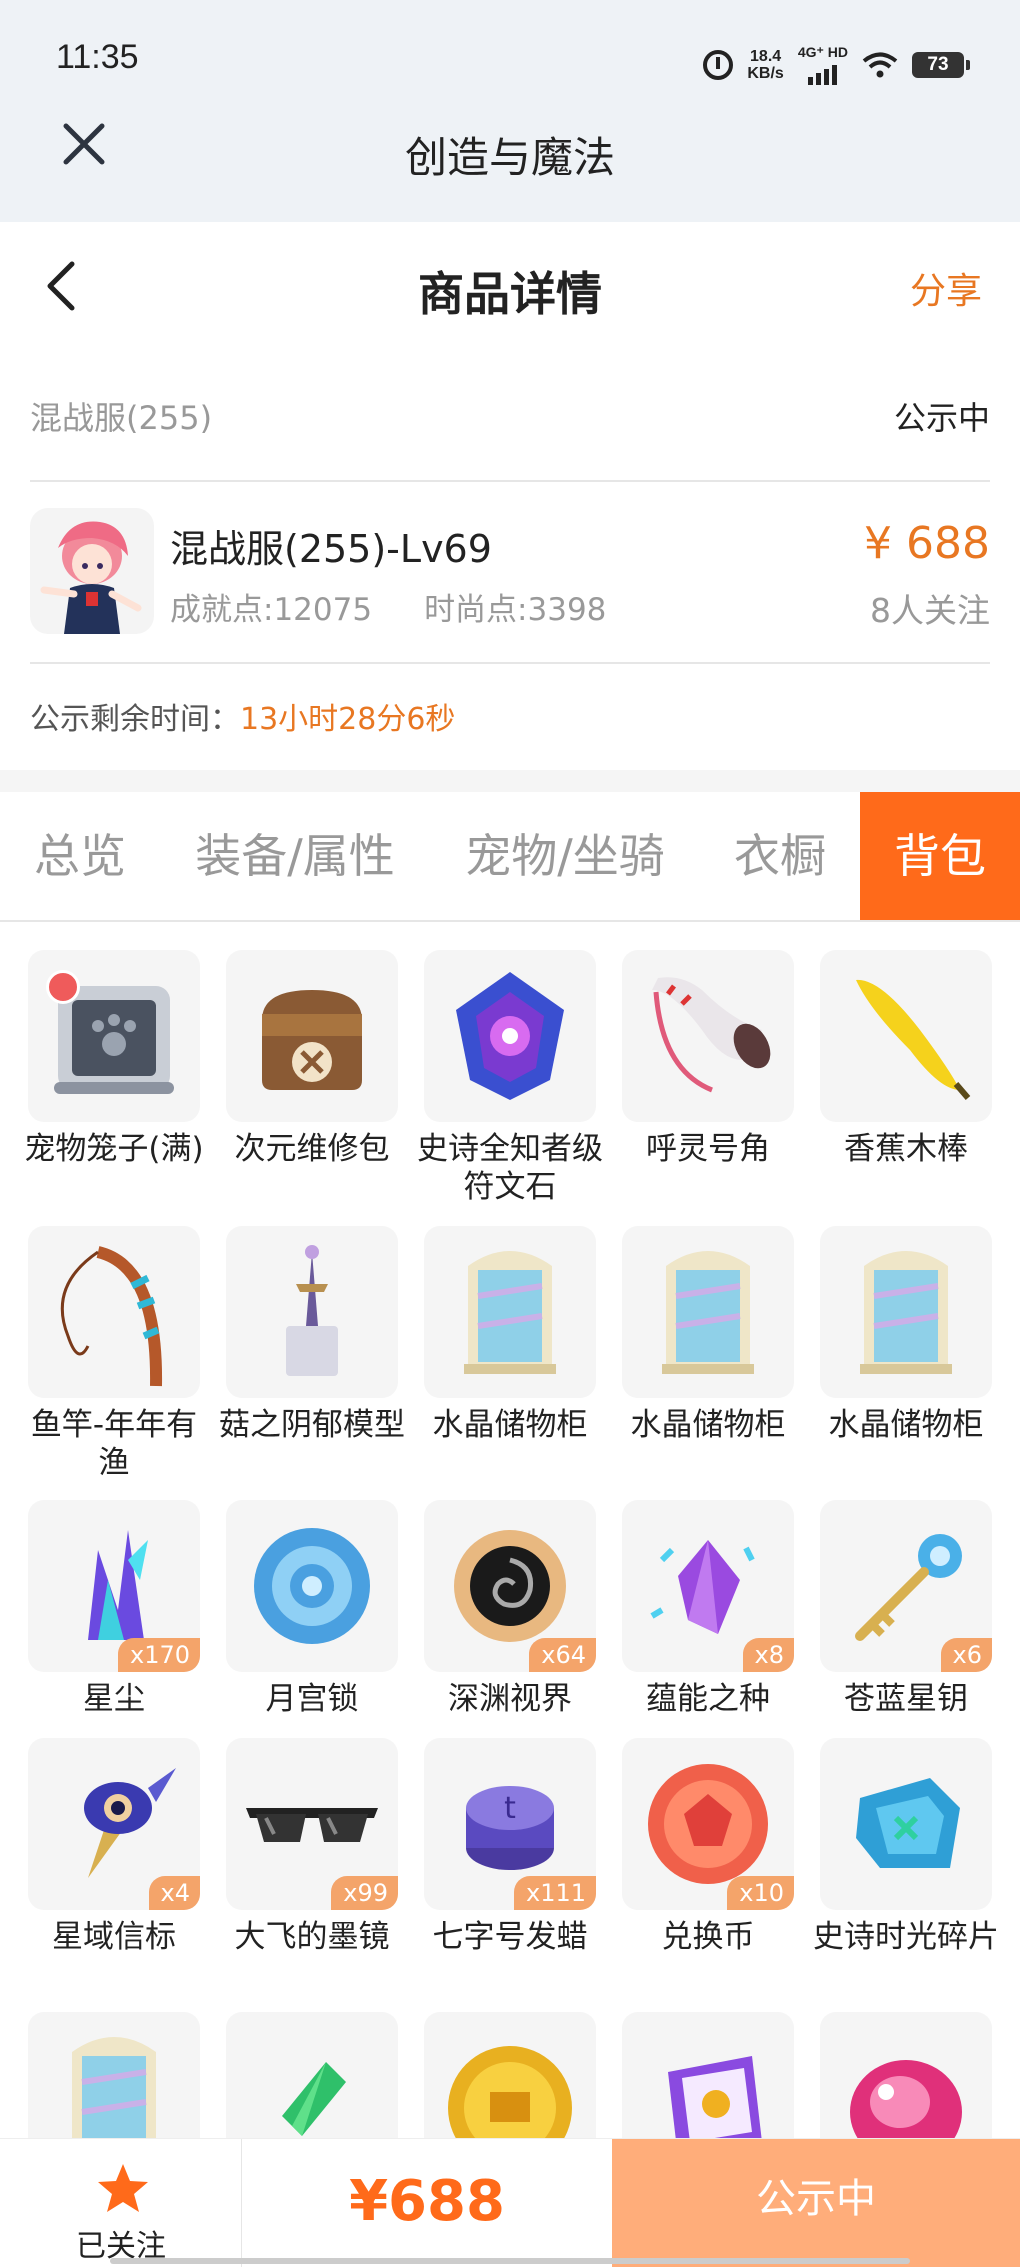 The image size is (1020, 2267). I want to click on status-time: 11:35, so click(97, 57).